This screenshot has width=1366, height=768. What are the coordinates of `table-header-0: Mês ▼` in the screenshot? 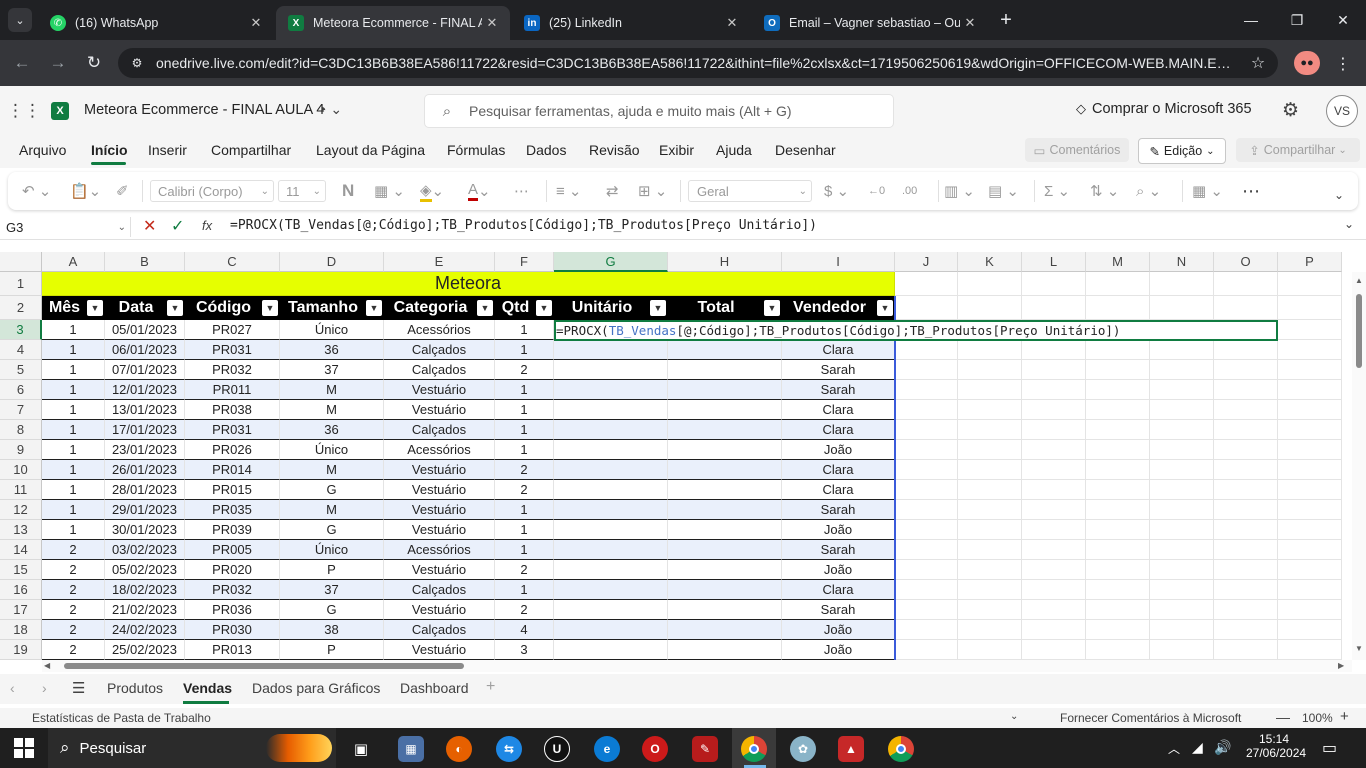 It's located at (73, 308).